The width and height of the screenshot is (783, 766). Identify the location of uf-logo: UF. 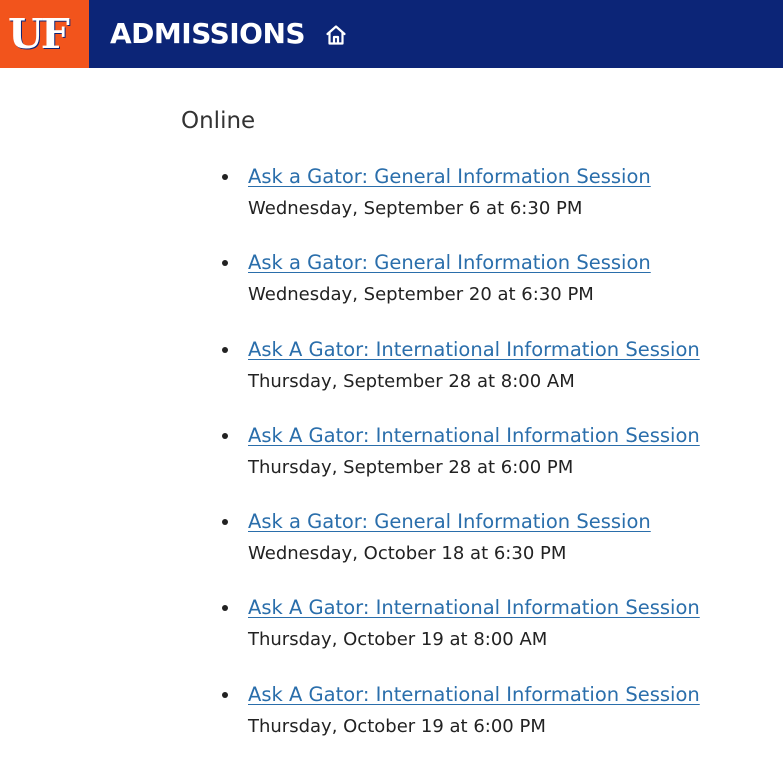
(44, 34).